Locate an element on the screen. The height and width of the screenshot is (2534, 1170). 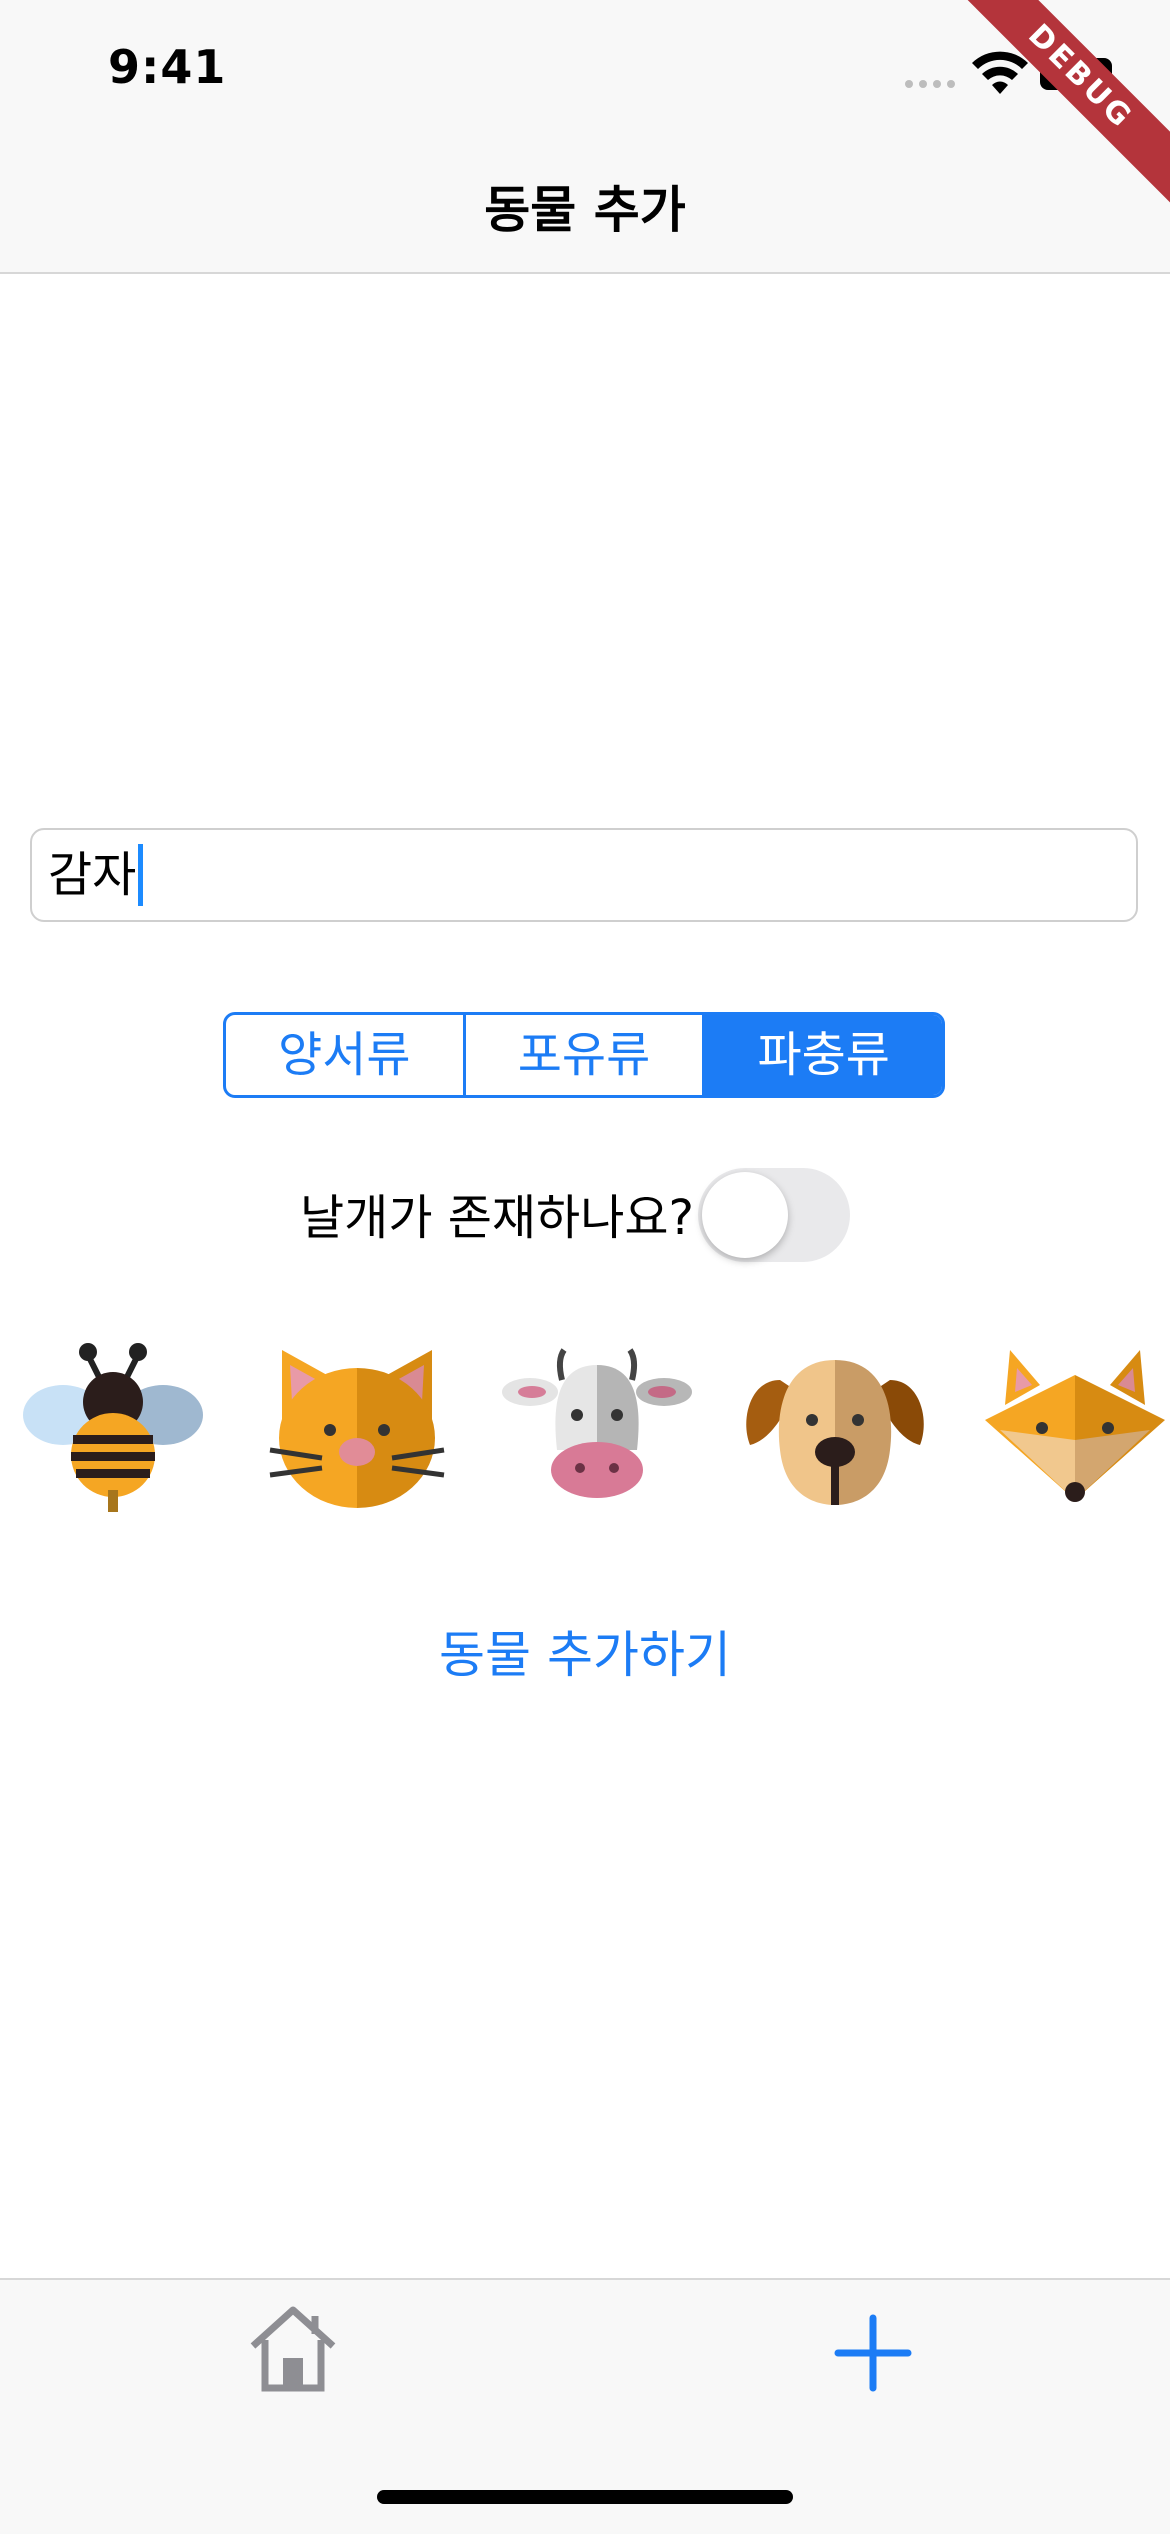
animal-name-input: 감자 is located at coordinates (584, 875).